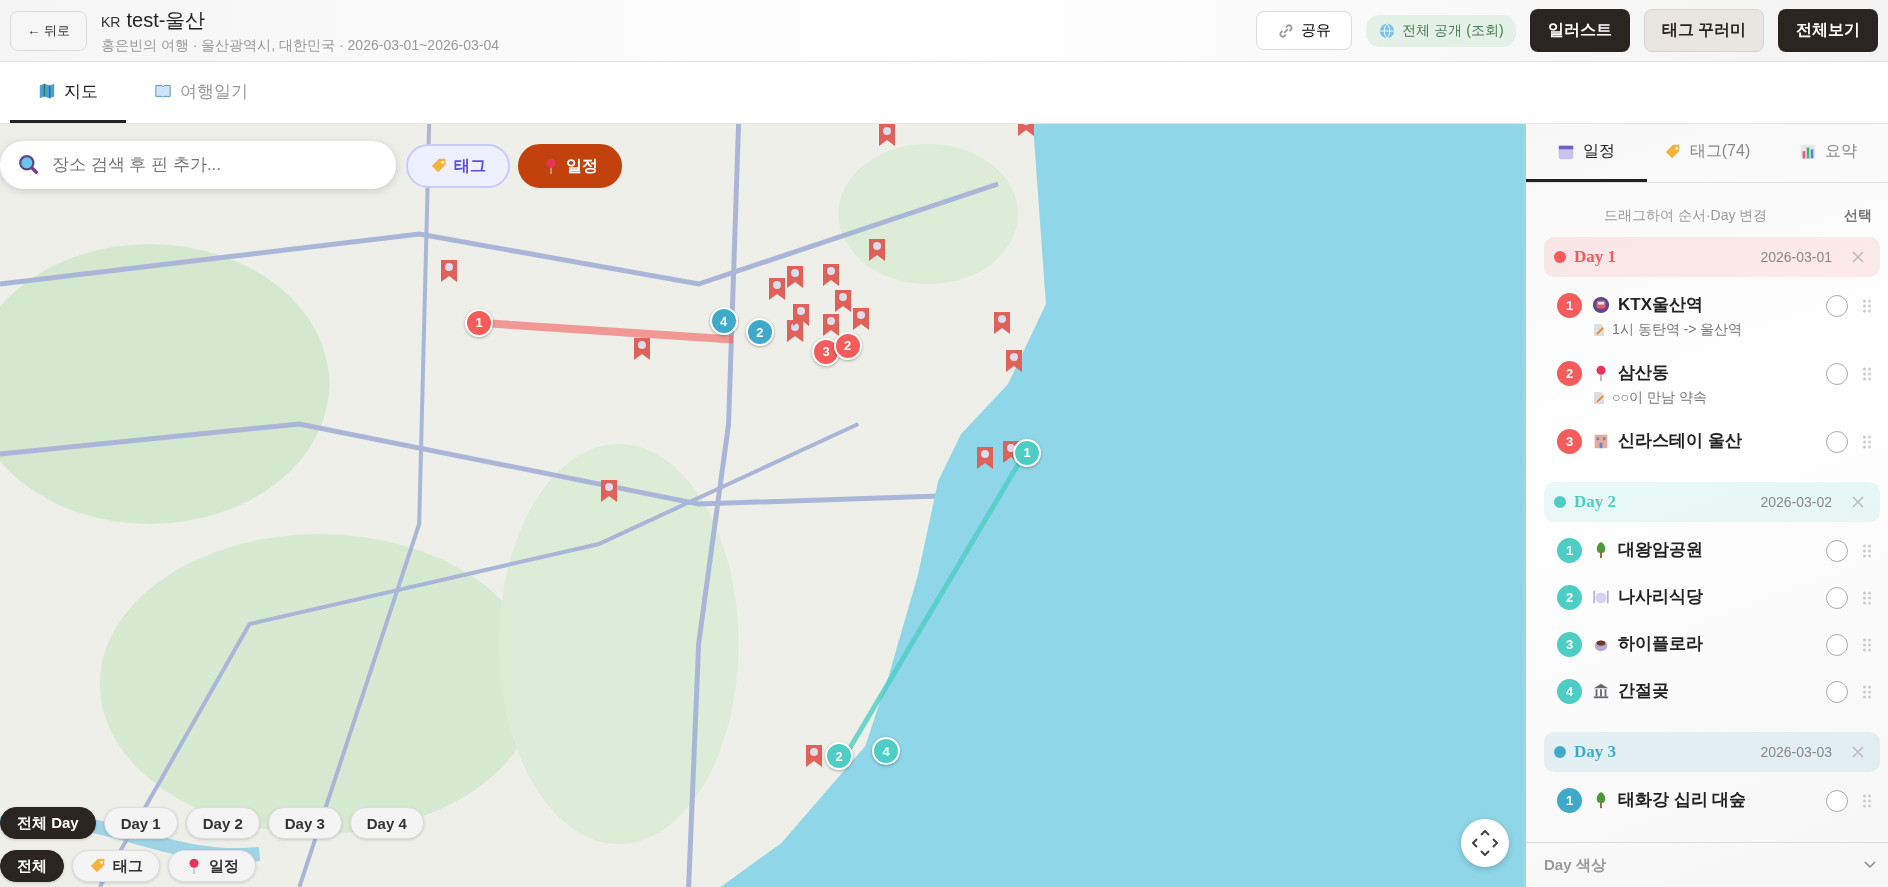  Describe the element at coordinates (1601, 690) in the screenshot. I see `columned-building-icon` at that location.